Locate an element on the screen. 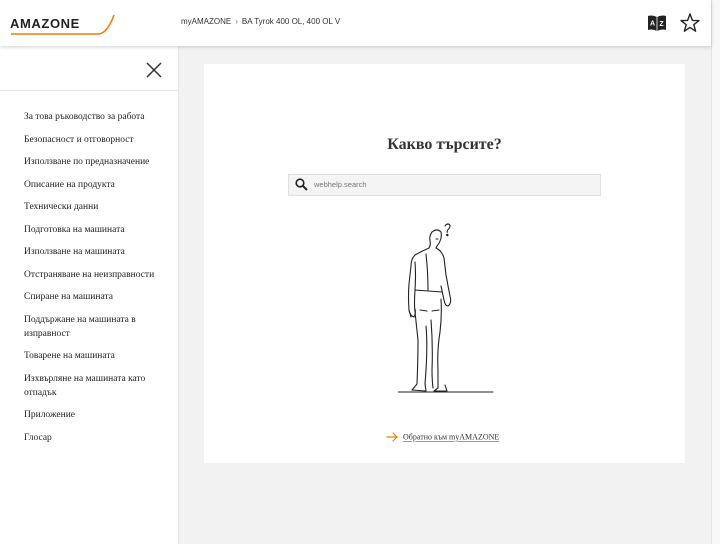 The height and width of the screenshot is (544, 720). search-box is located at coordinates (444, 185).